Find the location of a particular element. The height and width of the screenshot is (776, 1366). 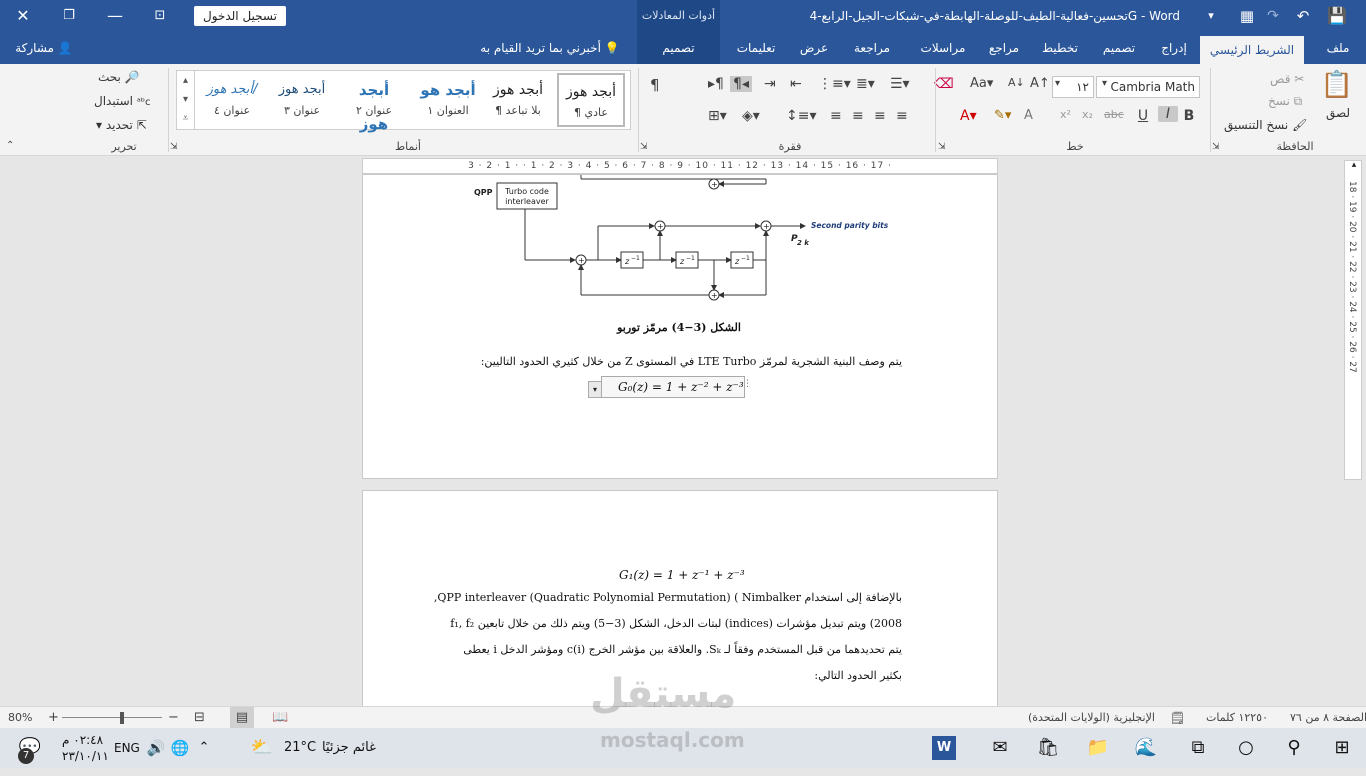

zoom-slider-thumb is located at coordinates (122, 718).